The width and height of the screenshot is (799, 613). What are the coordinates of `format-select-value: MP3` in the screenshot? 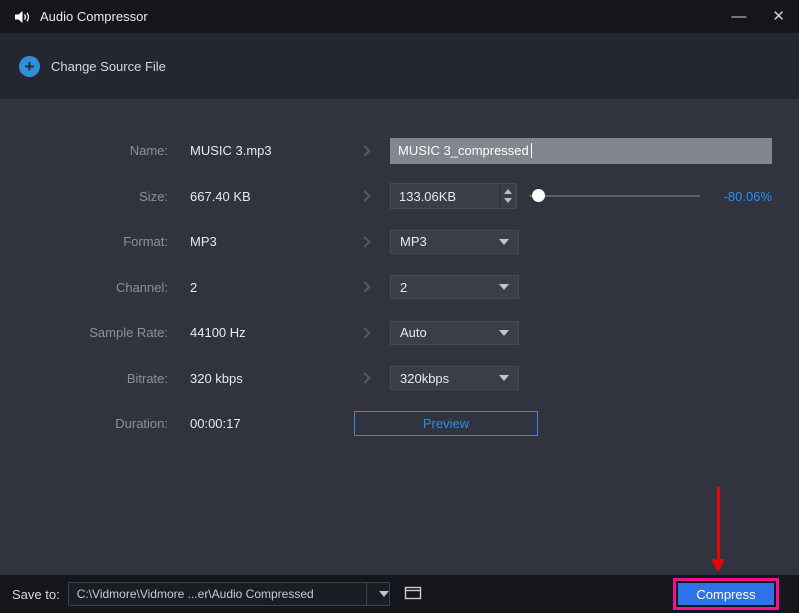 It's located at (413, 242).